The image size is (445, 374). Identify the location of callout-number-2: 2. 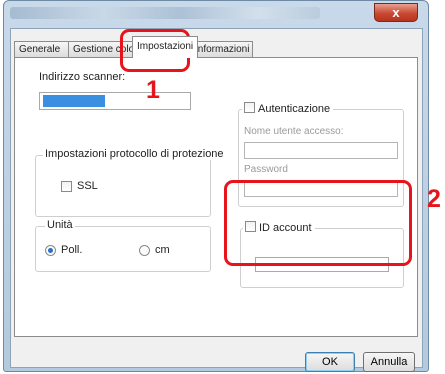
(434, 199).